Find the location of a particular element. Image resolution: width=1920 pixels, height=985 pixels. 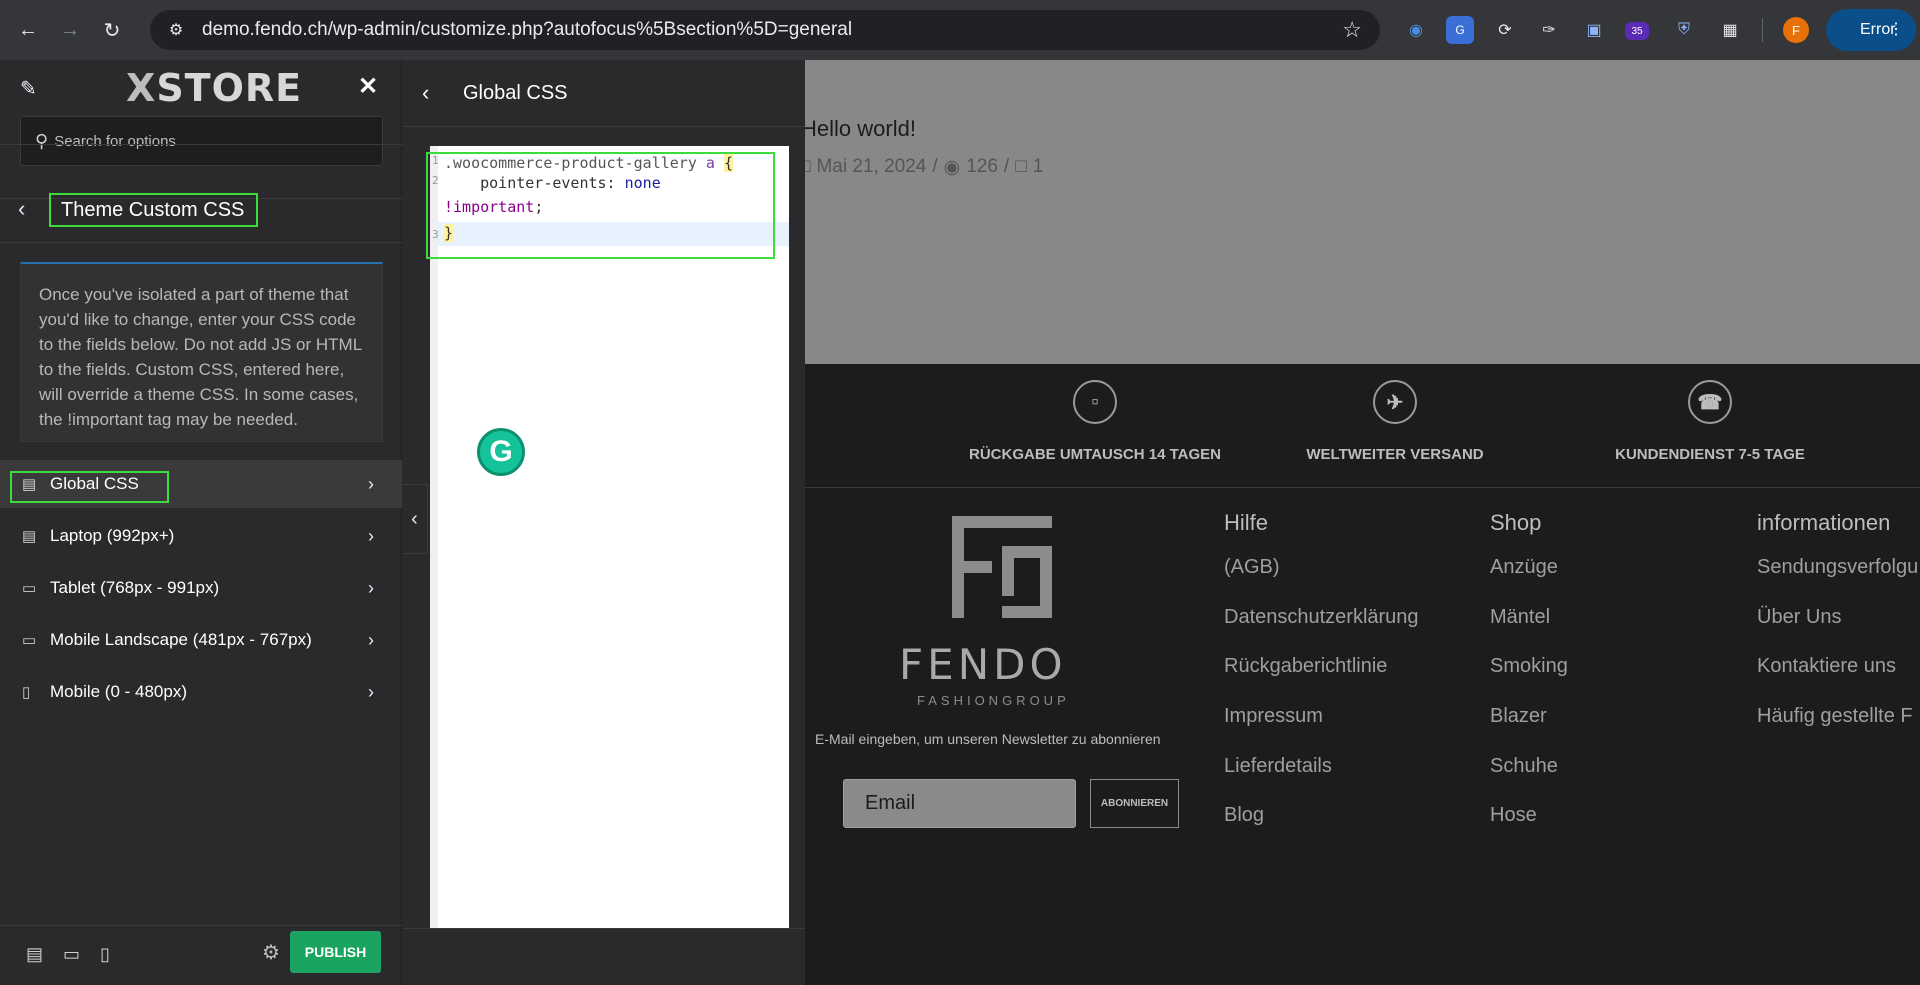

pin-icon: ✎ is located at coordinates (28, 88).